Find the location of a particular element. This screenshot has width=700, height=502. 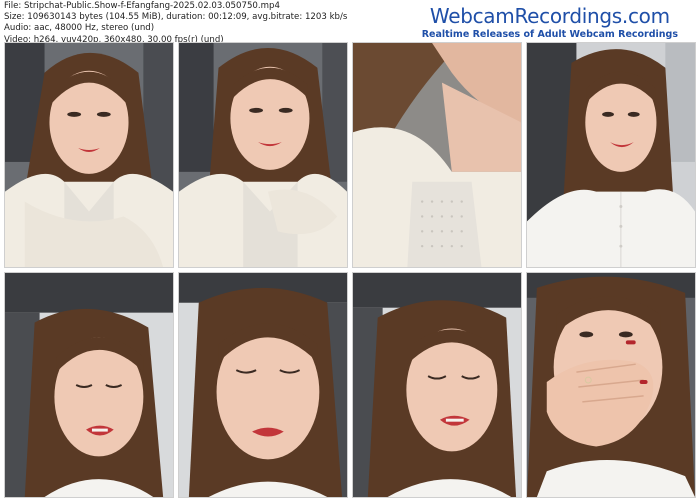

thumbnail-2-image is located at coordinates (263, 155).